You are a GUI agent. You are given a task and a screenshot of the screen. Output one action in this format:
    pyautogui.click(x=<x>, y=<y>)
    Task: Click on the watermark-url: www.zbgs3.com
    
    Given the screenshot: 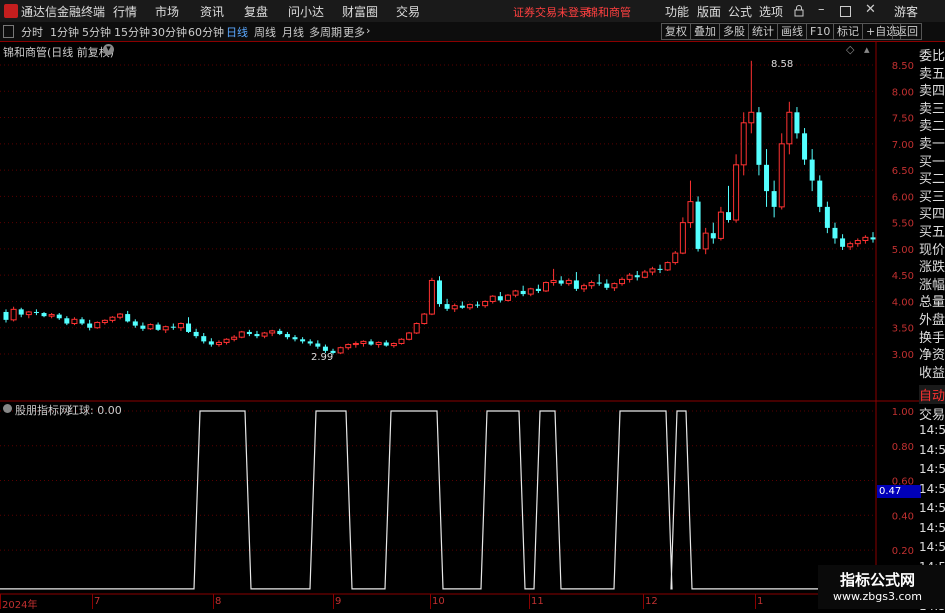 What is the action you would take?
    pyautogui.click(x=877, y=596)
    